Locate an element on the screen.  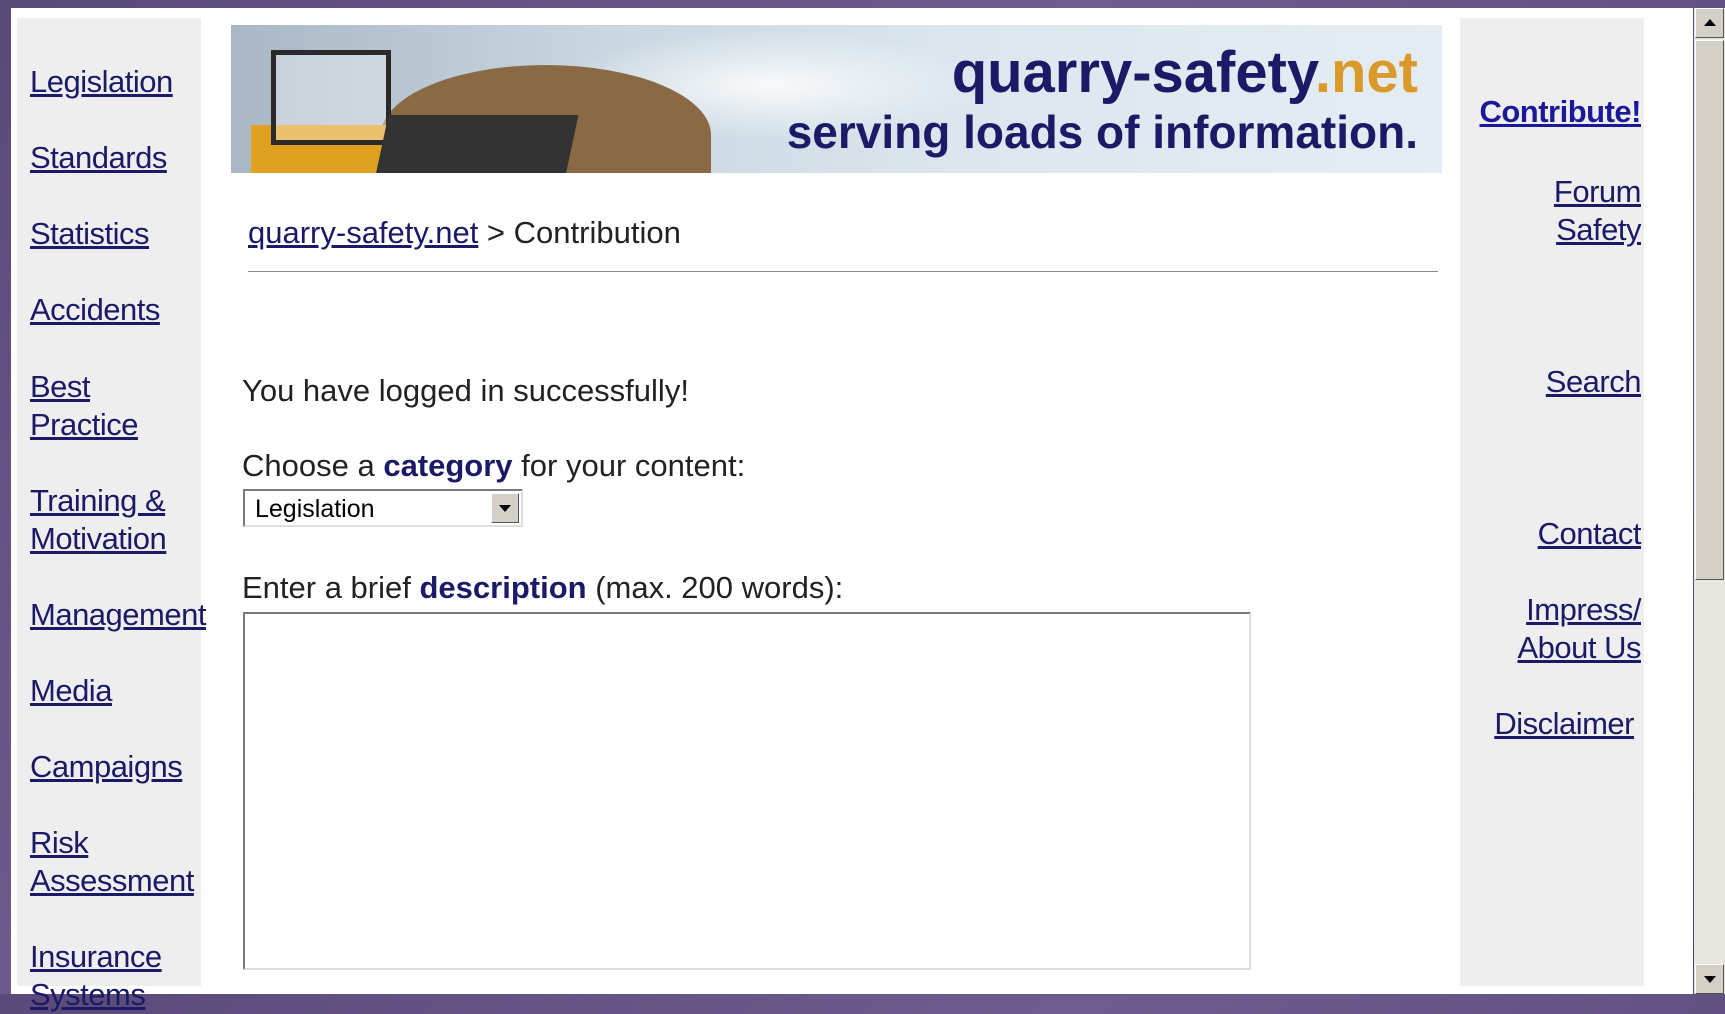
nav-item-label: Statistics is located at coordinates (90, 233).